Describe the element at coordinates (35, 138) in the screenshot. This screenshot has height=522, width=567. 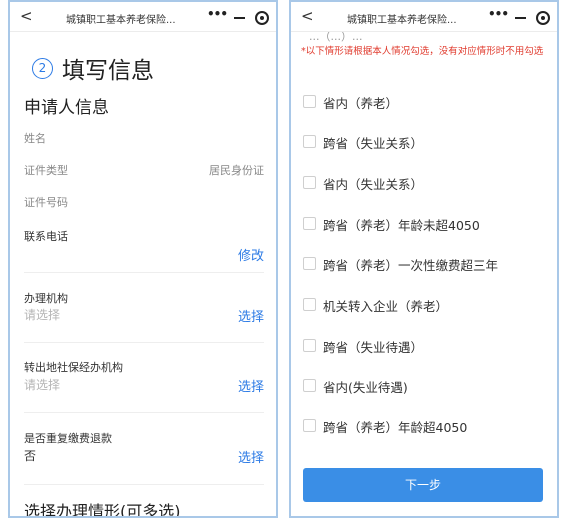
I see `name-label: 姓名` at that location.